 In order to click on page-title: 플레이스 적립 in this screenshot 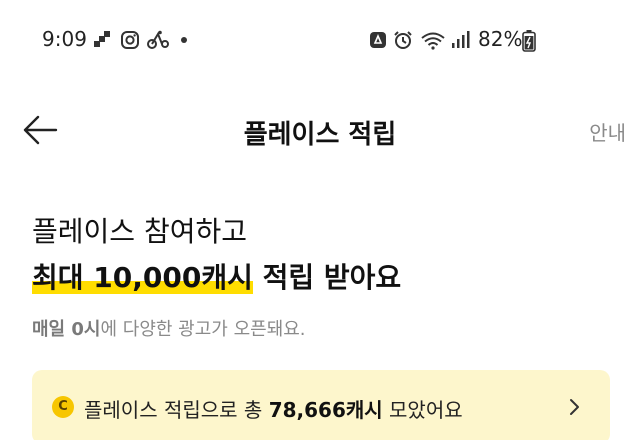, I will do `click(320, 135)`.